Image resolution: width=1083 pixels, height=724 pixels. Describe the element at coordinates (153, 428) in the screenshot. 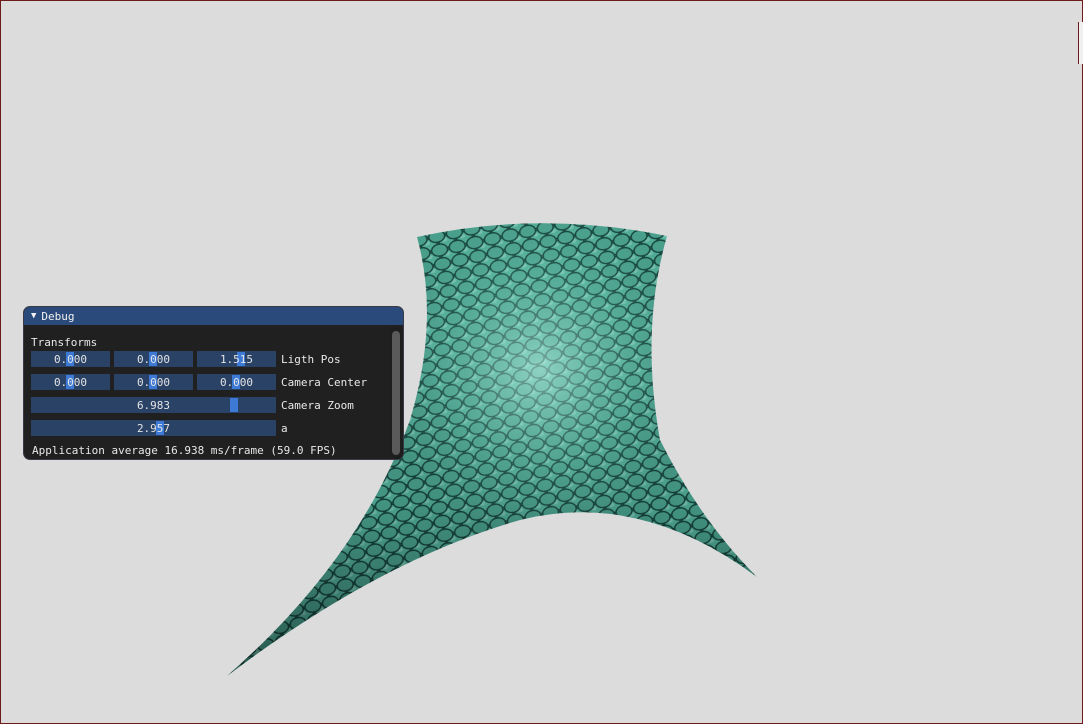

I see `a-slider: 2.957` at that location.